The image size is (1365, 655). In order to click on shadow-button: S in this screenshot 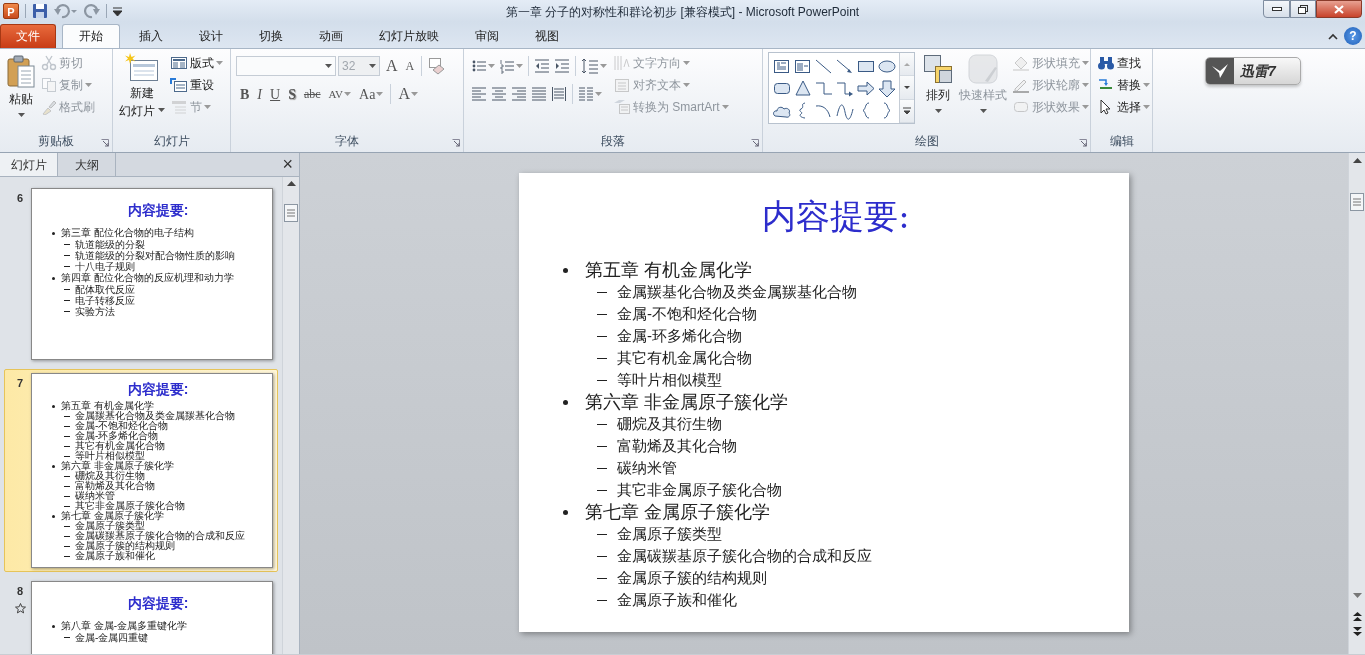, I will do `click(292, 94)`.